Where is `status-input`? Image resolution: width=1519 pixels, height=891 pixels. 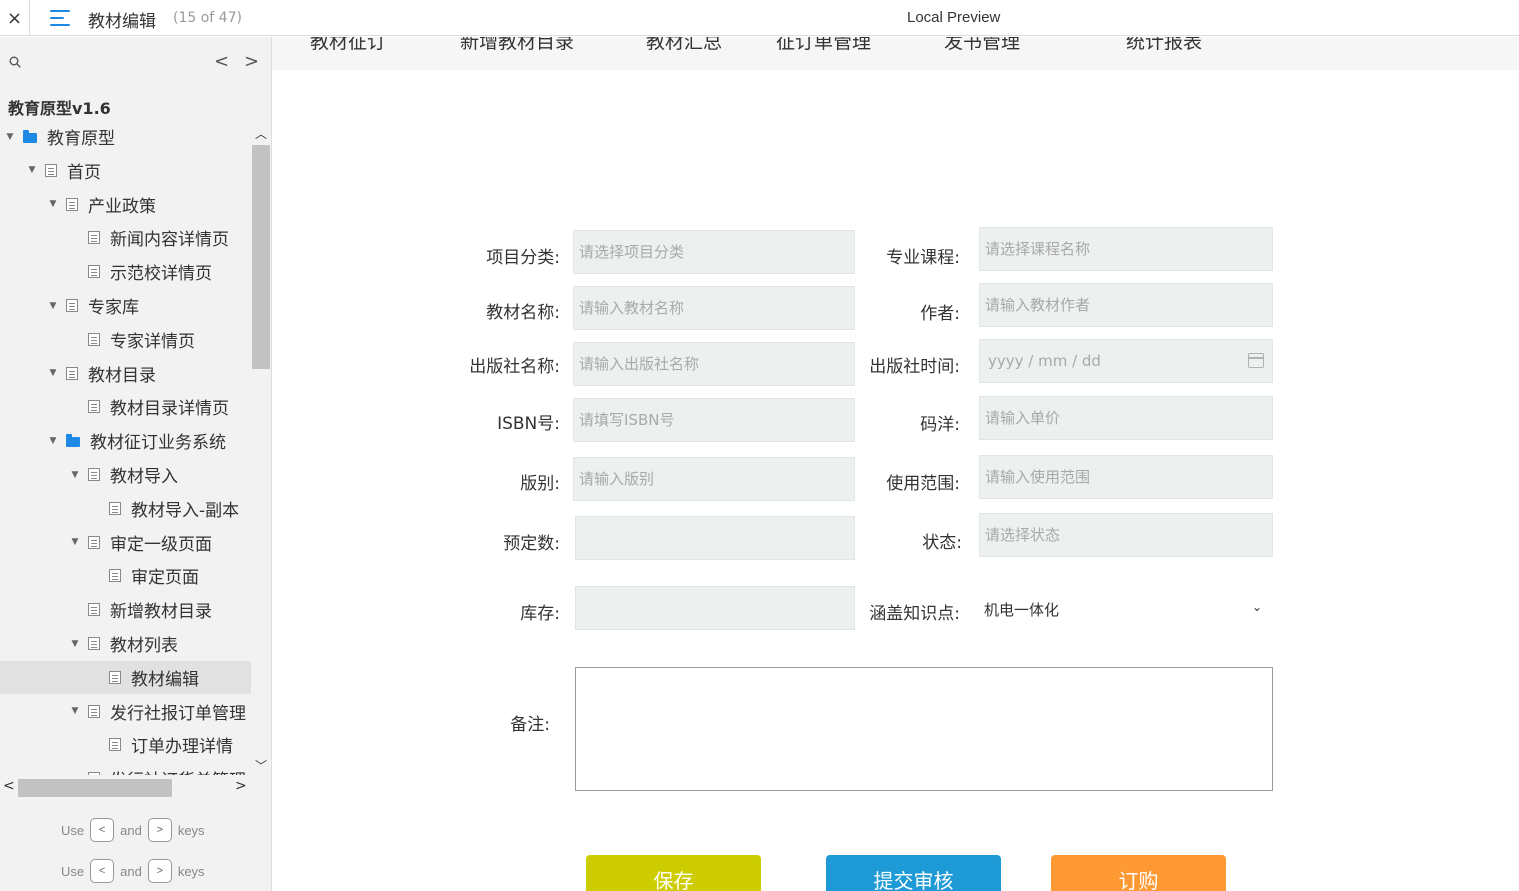
status-input is located at coordinates (1126, 535).